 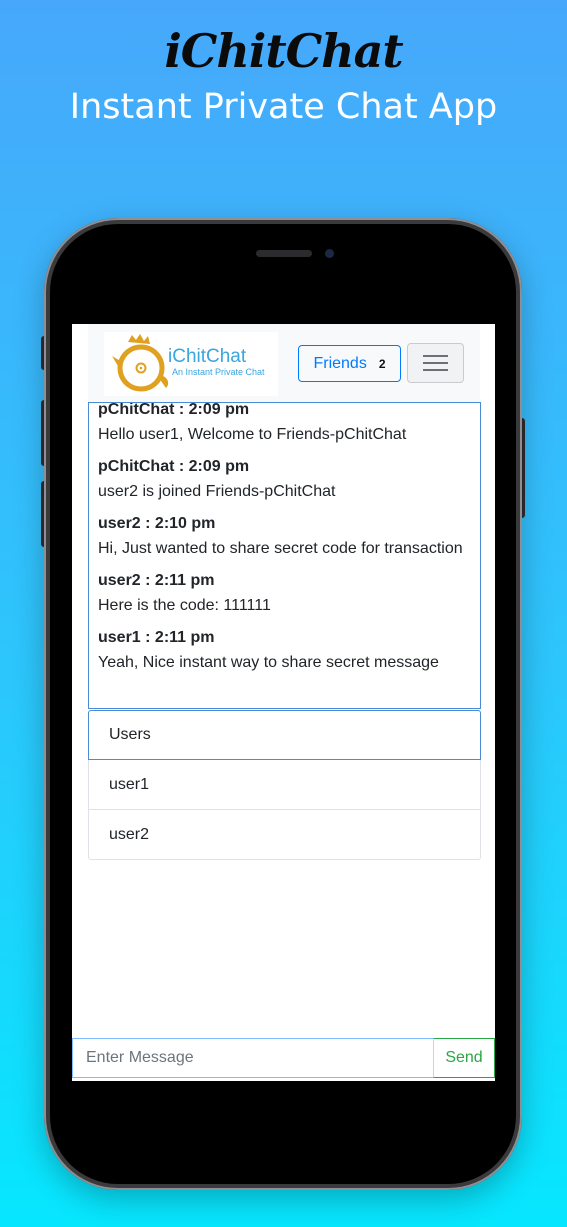 What do you see at coordinates (382, 363) in the screenshot?
I see `friends-count-badge: 2` at bounding box center [382, 363].